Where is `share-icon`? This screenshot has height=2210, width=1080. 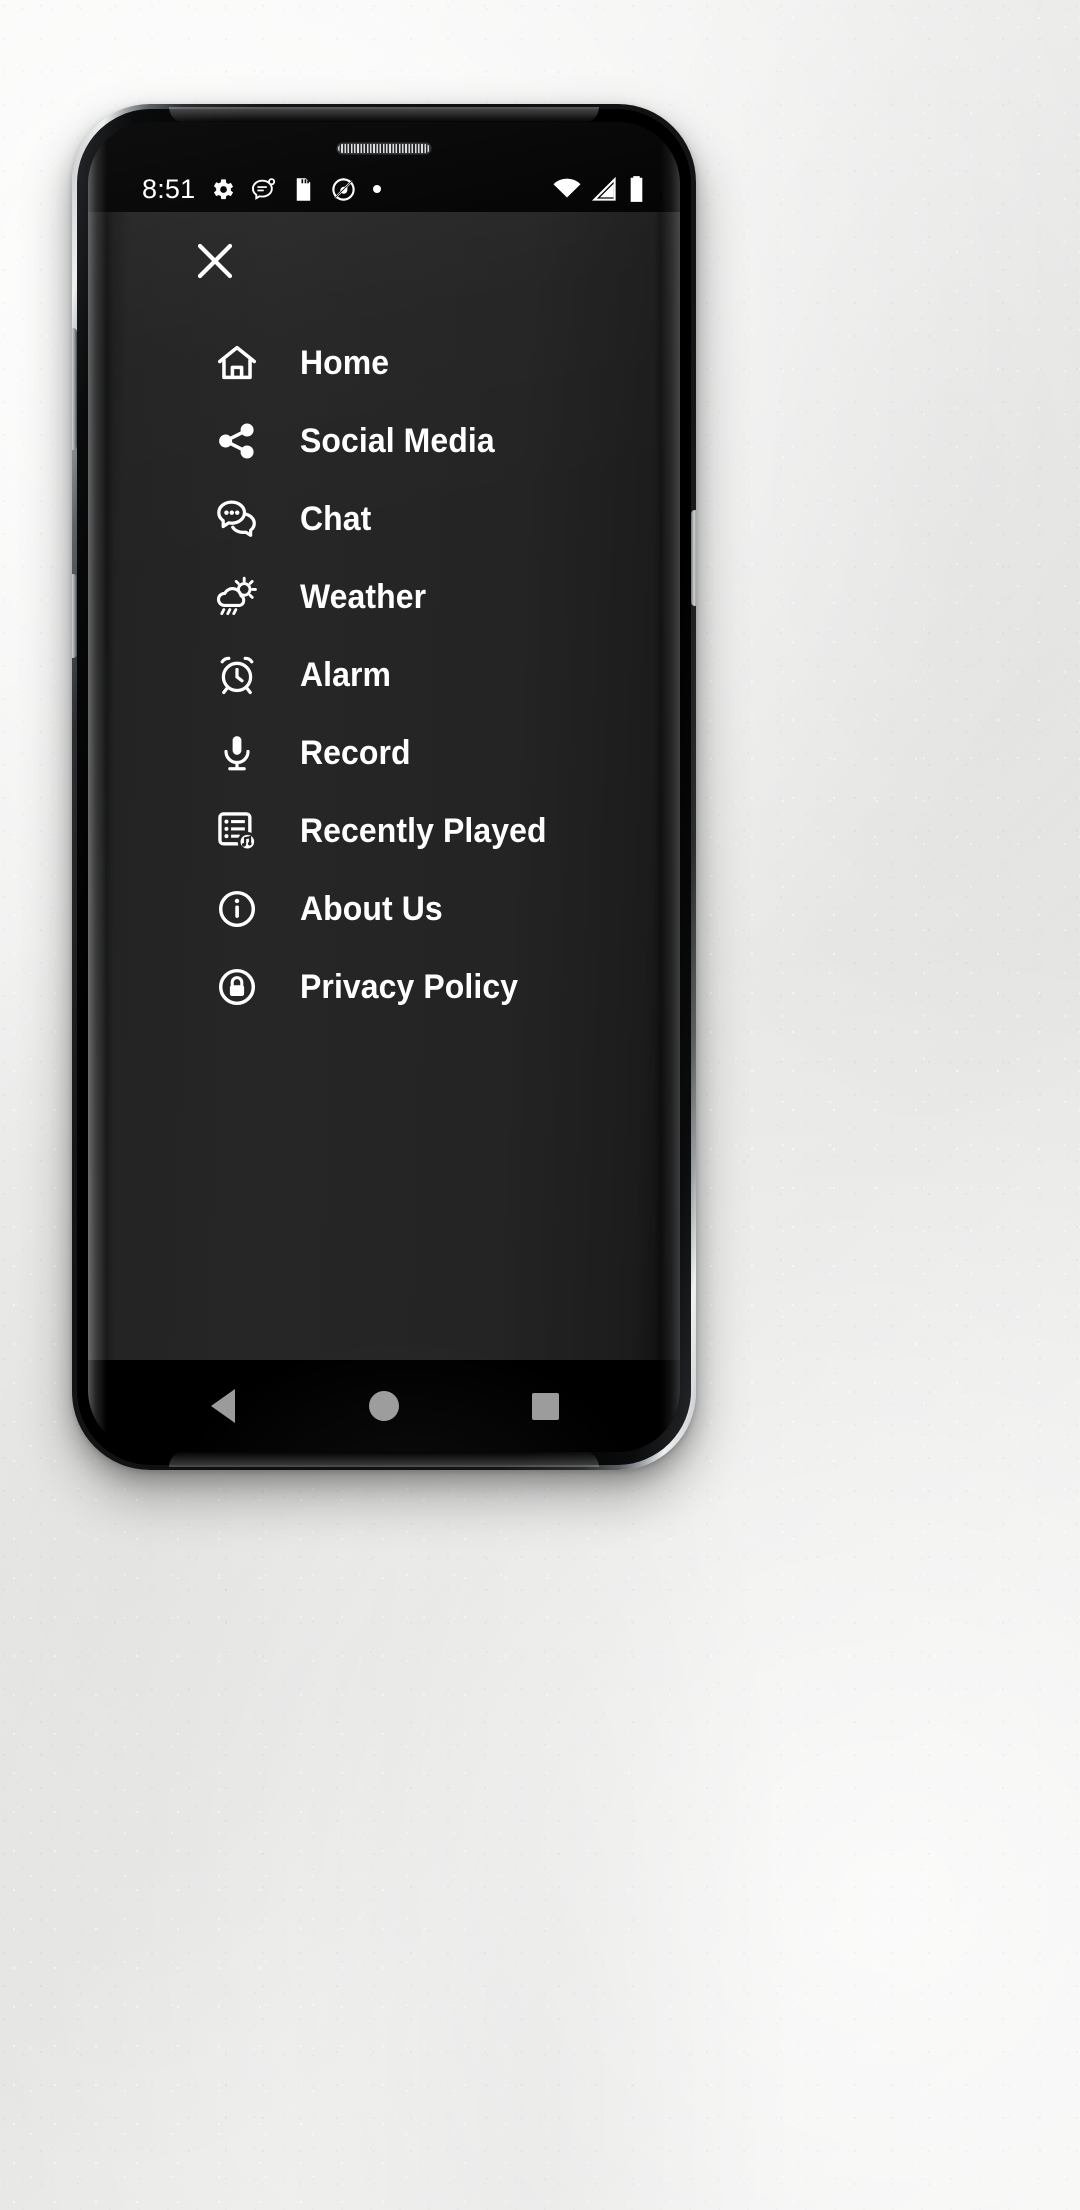
share-icon is located at coordinates (237, 441).